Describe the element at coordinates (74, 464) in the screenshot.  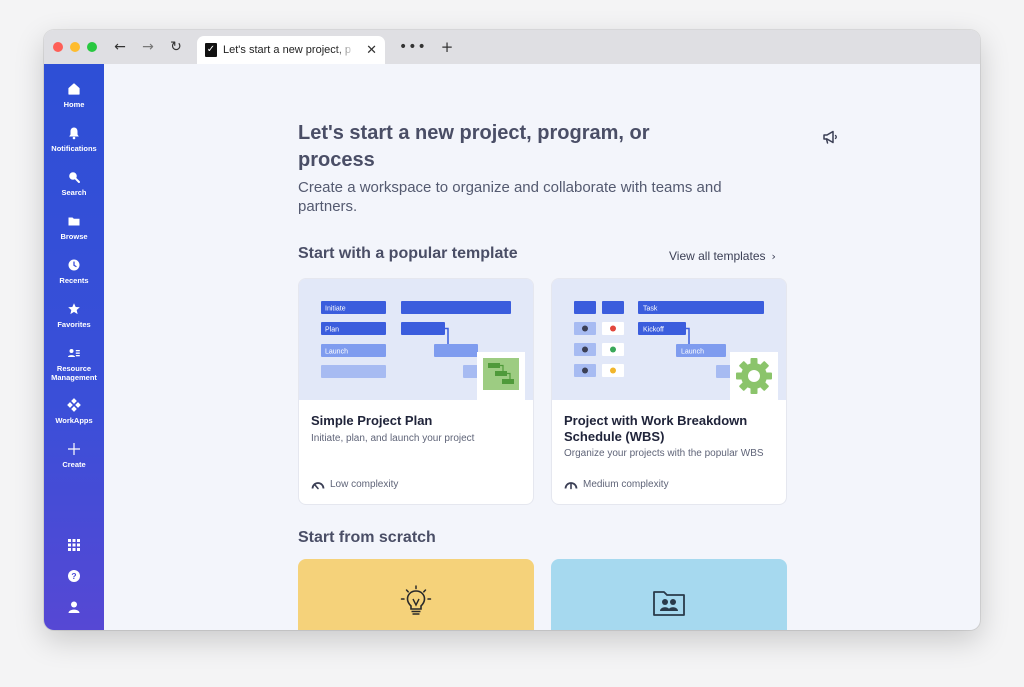
I see `sidebar-item-label: Create` at that location.